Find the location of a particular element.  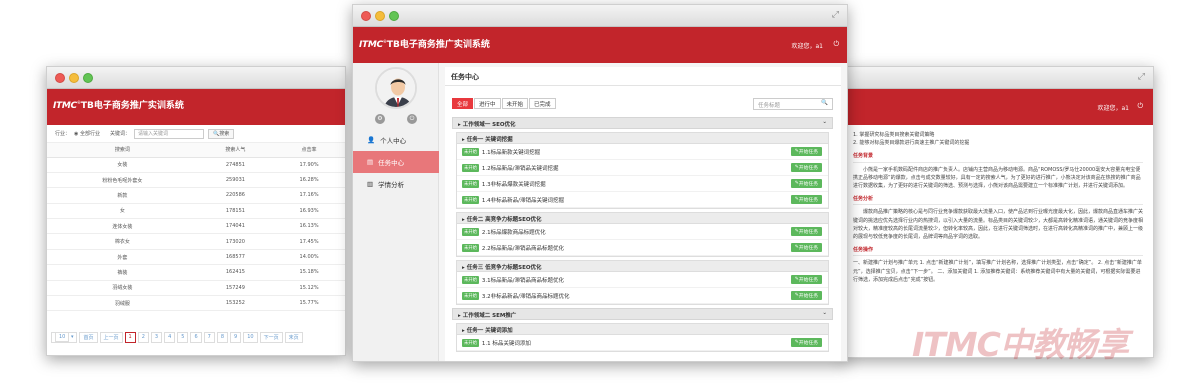

next-page-button: 下一页 is located at coordinates (271, 337).